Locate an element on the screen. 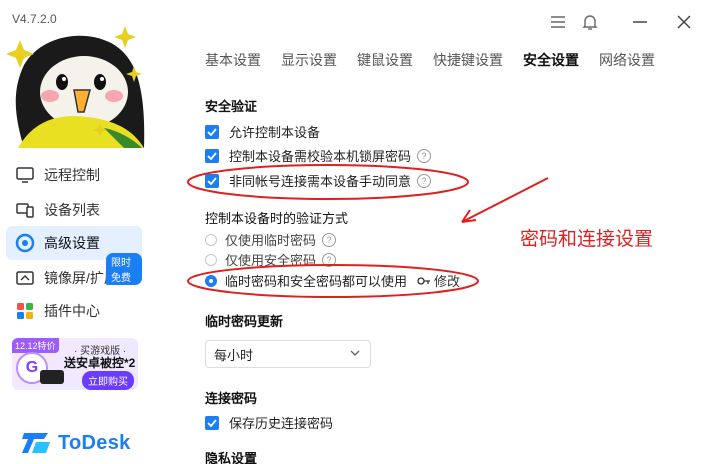  close-button is located at coordinates (684, 22).